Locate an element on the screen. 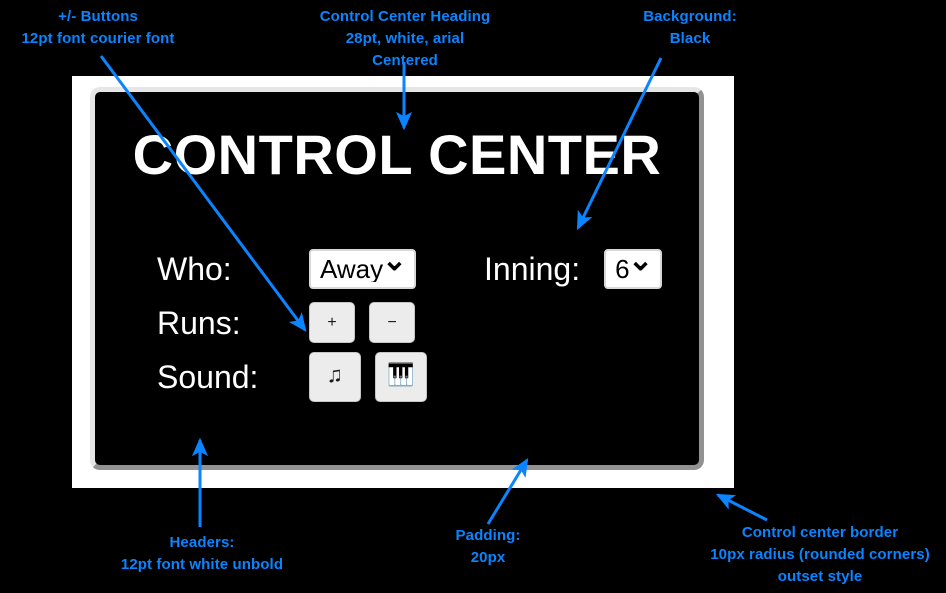 Image resolution: width=946 pixels, height=593 pixels. row-sound: Sound: ♫ 🎹 is located at coordinates (418, 377).